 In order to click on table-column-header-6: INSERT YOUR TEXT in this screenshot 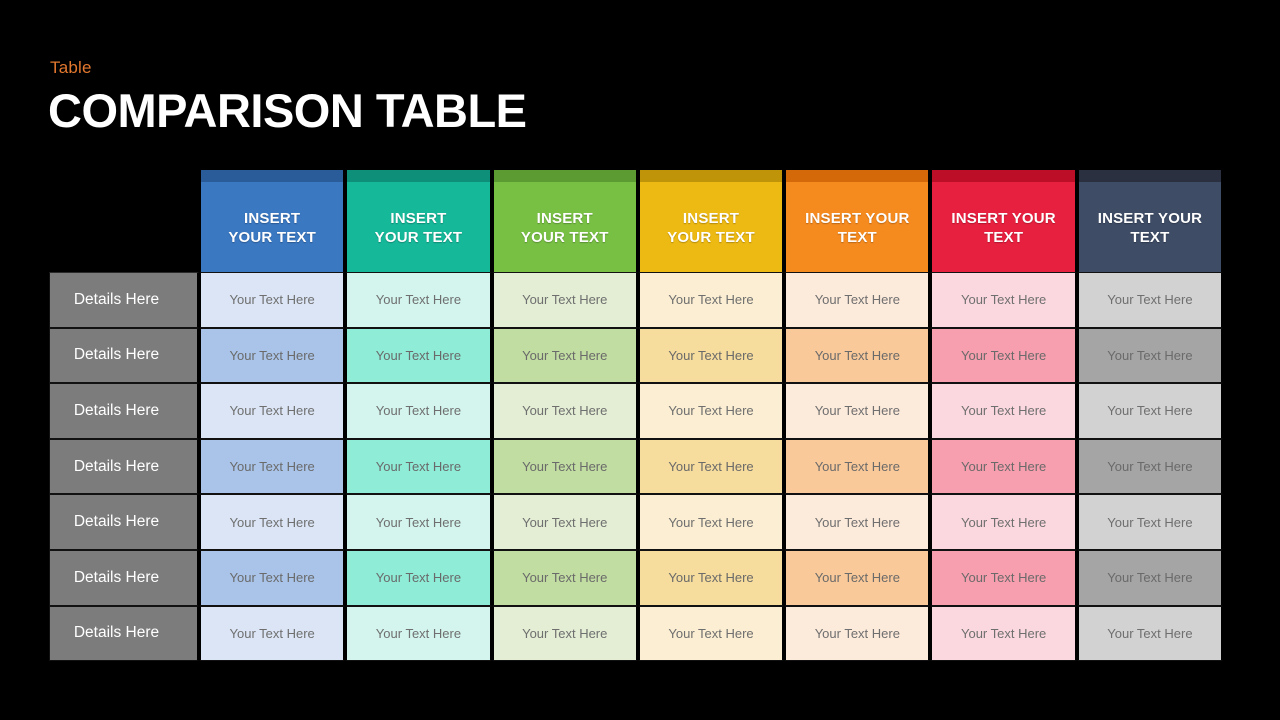, I will do `click(1003, 221)`.